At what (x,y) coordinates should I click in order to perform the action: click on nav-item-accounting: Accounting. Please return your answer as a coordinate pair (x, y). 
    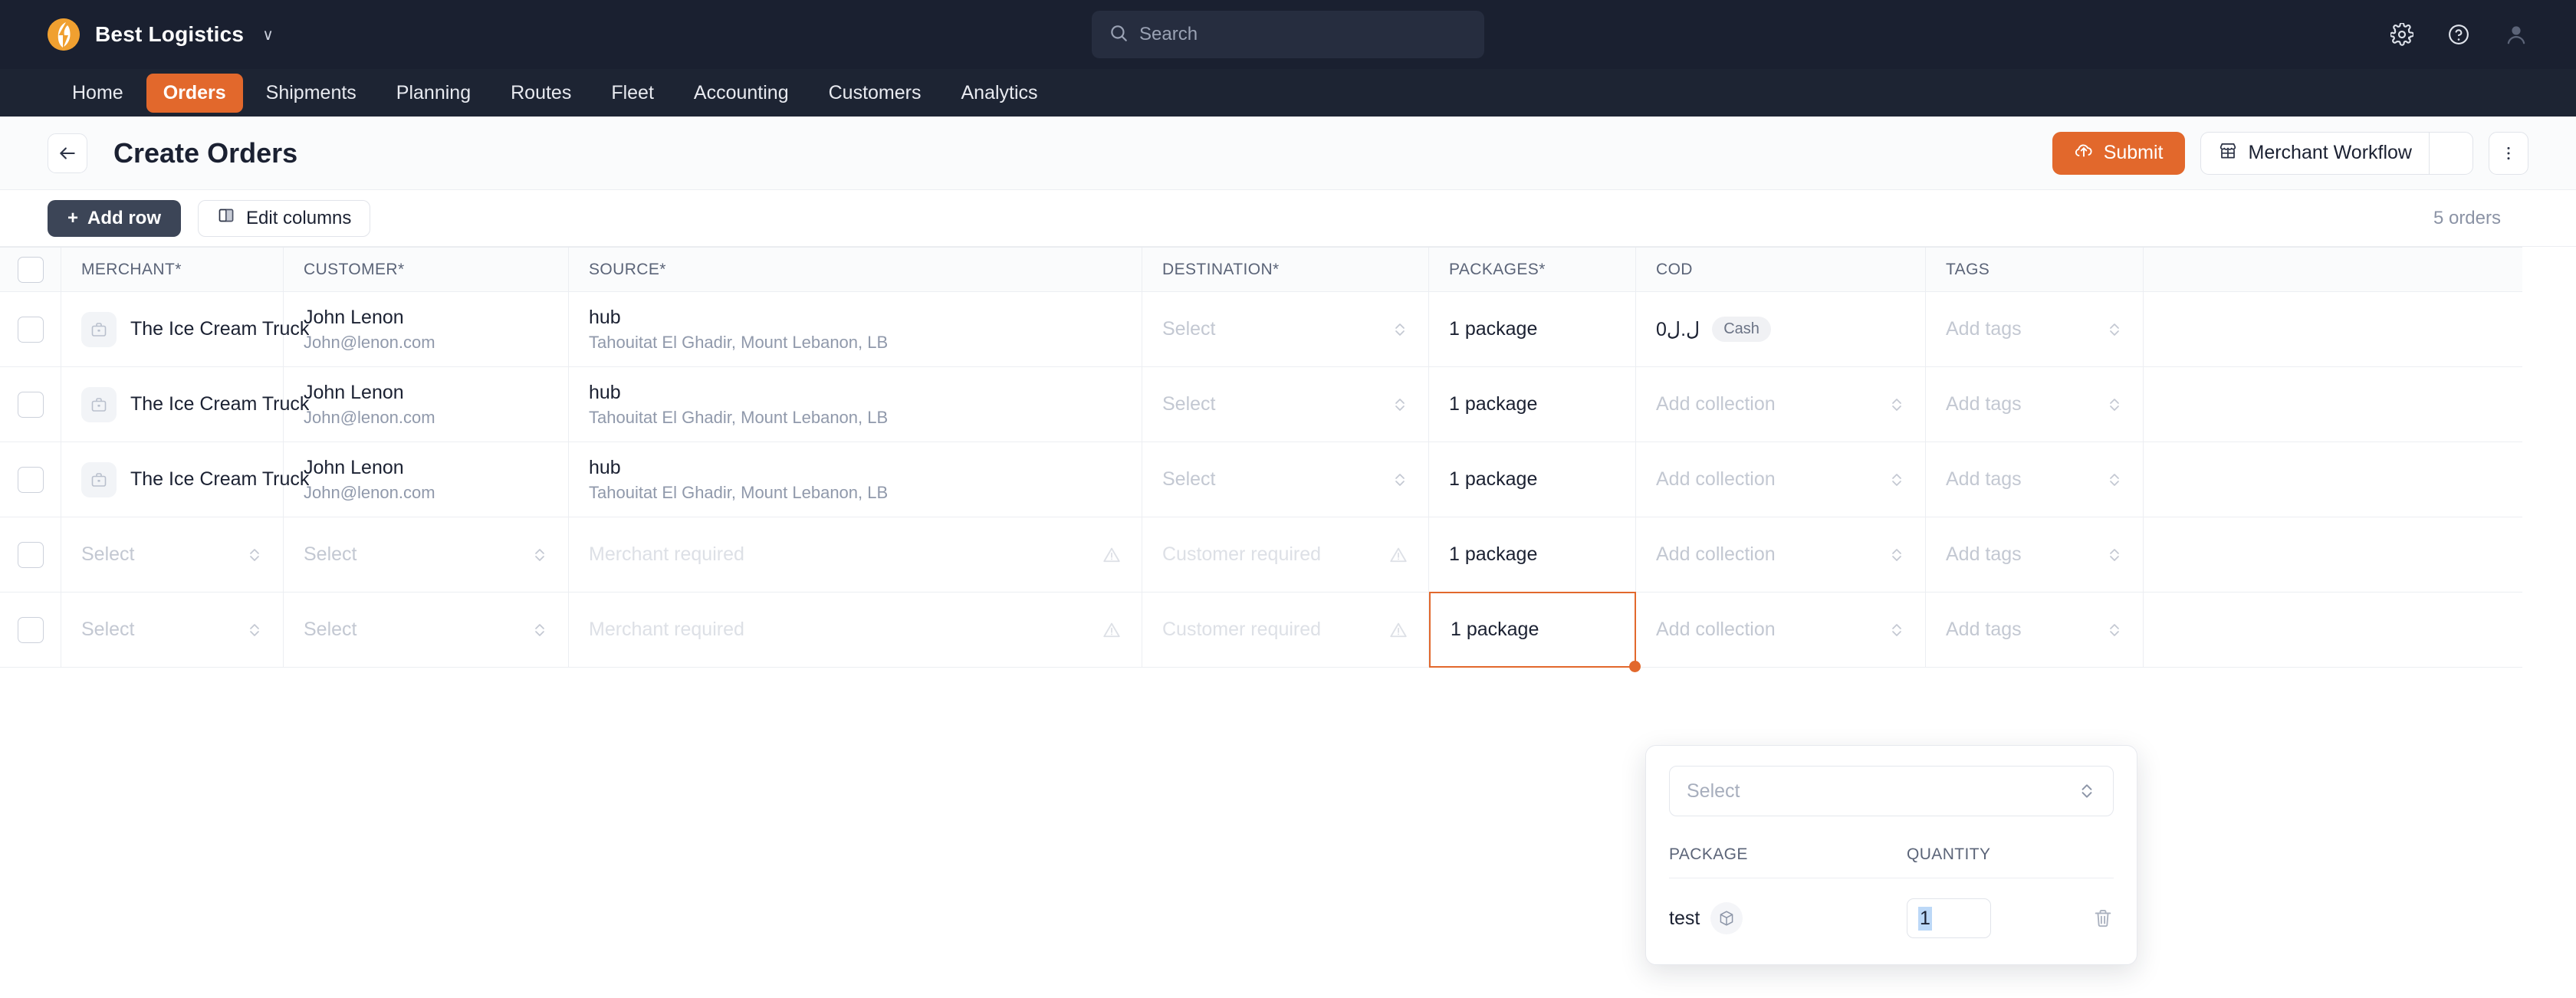
    Looking at the image, I should click on (741, 94).